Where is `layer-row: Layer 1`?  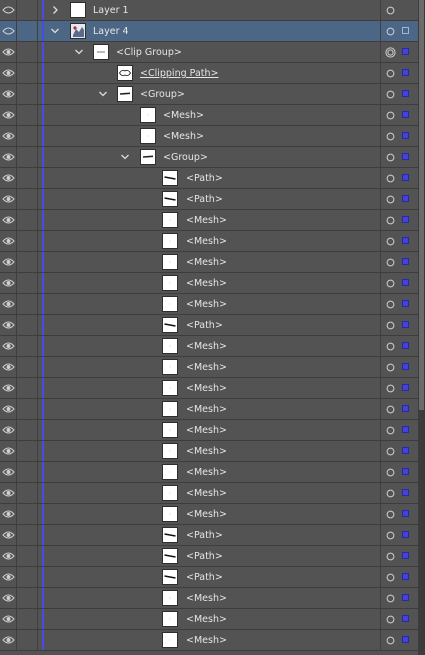 layer-row: Layer 1 is located at coordinates (212, 10).